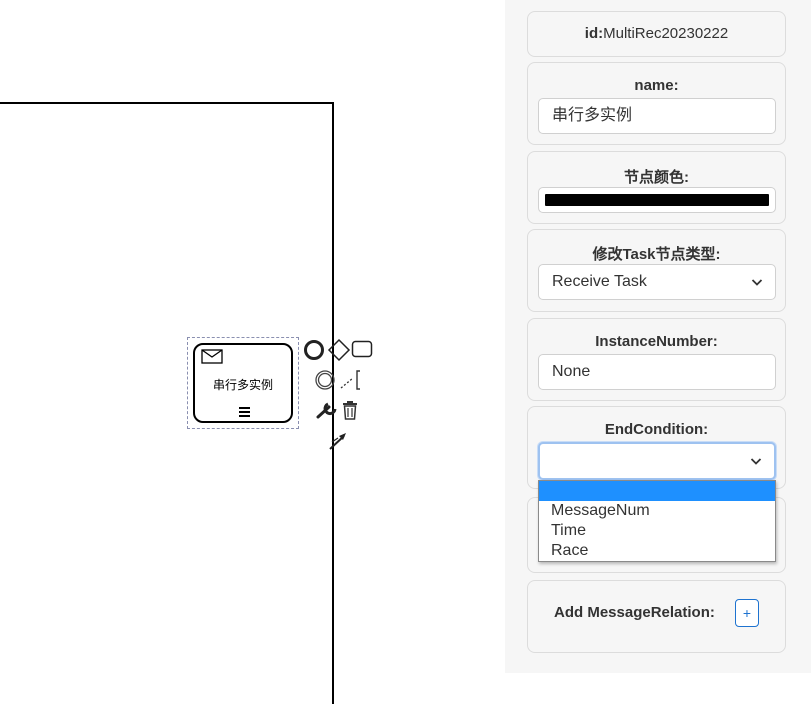  Describe the element at coordinates (657, 551) in the screenshot. I see `dropdown-option: Race` at that location.